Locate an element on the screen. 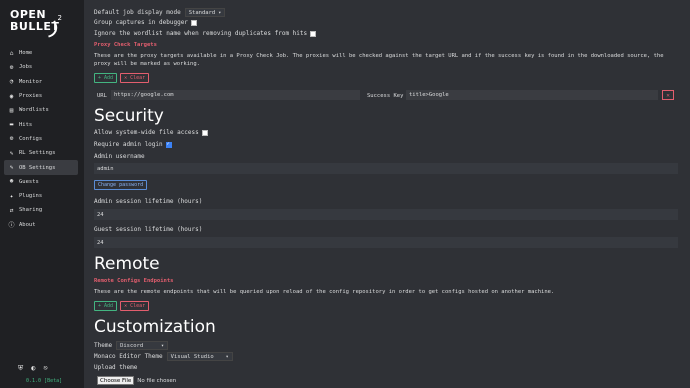 This screenshot has width=690, height=388. sidebar-item-label: Hits is located at coordinates (26, 124).